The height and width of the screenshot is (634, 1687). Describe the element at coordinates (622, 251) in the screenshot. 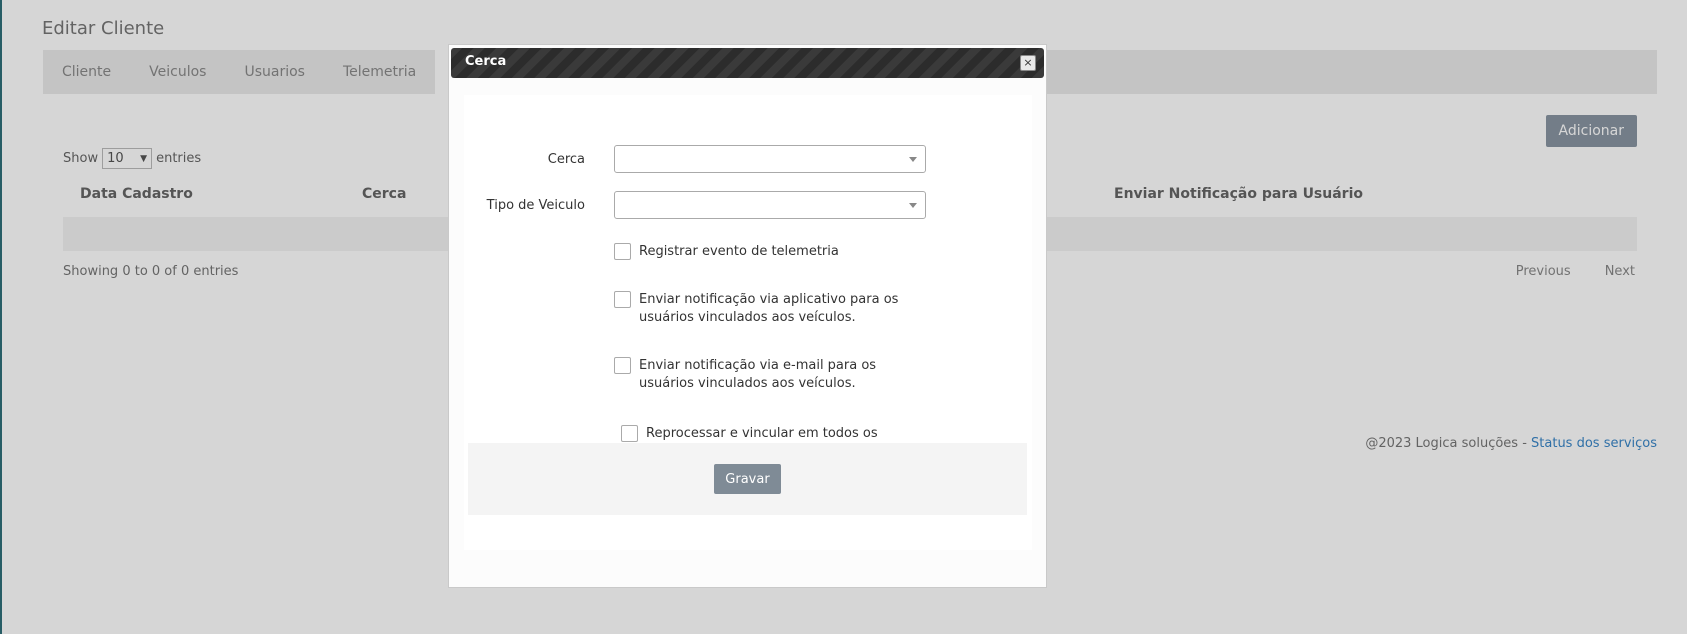

I see `registrar-telemetria-checkbox` at that location.